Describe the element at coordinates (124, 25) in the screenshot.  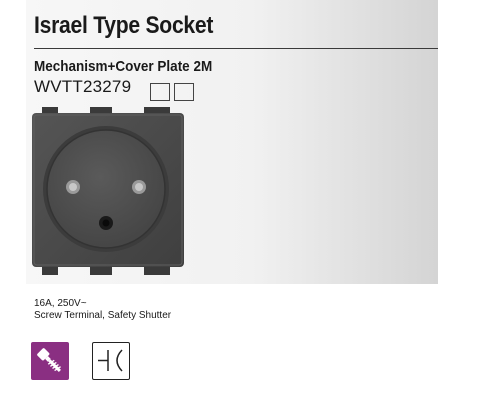
I see `page-title: Israel Type Socket` at that location.